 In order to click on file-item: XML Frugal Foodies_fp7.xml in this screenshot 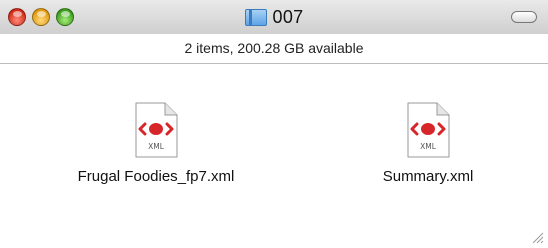, I will do `click(156, 143)`.